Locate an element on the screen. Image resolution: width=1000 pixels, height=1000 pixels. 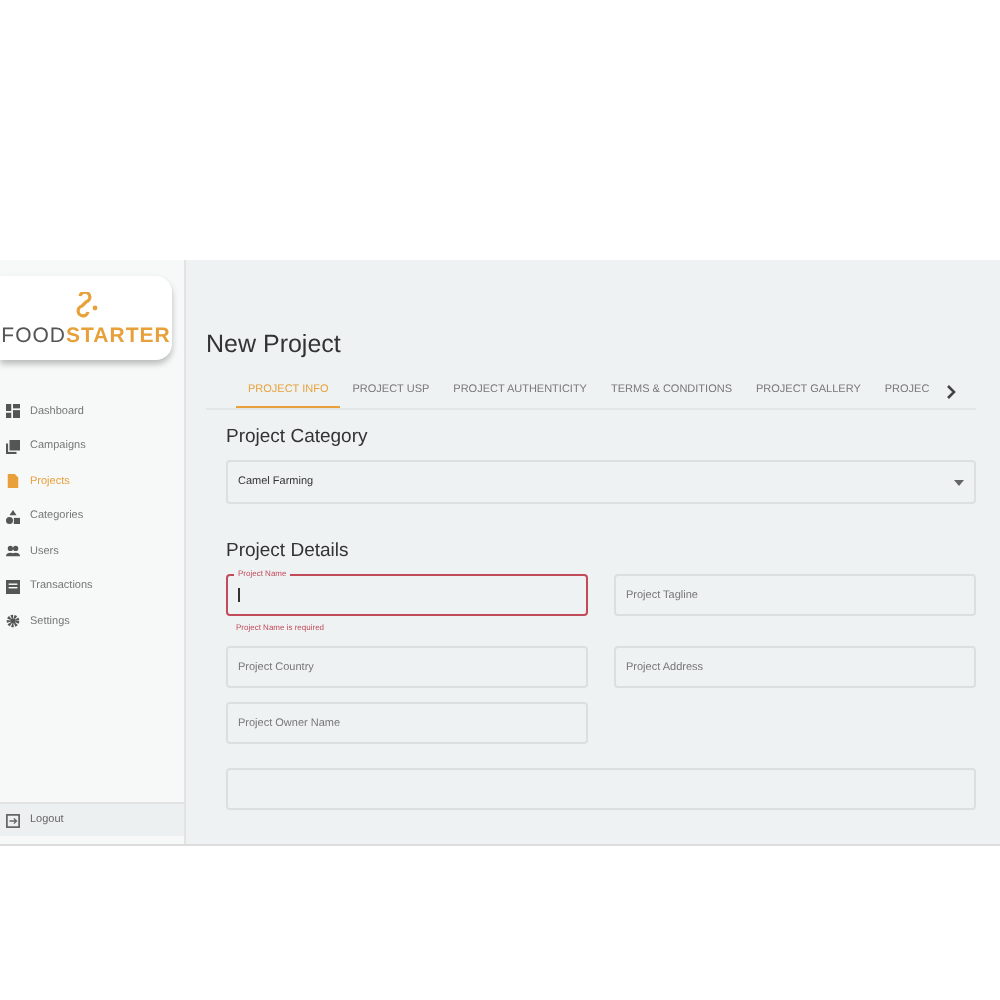
logo-icon is located at coordinates (86, 306).